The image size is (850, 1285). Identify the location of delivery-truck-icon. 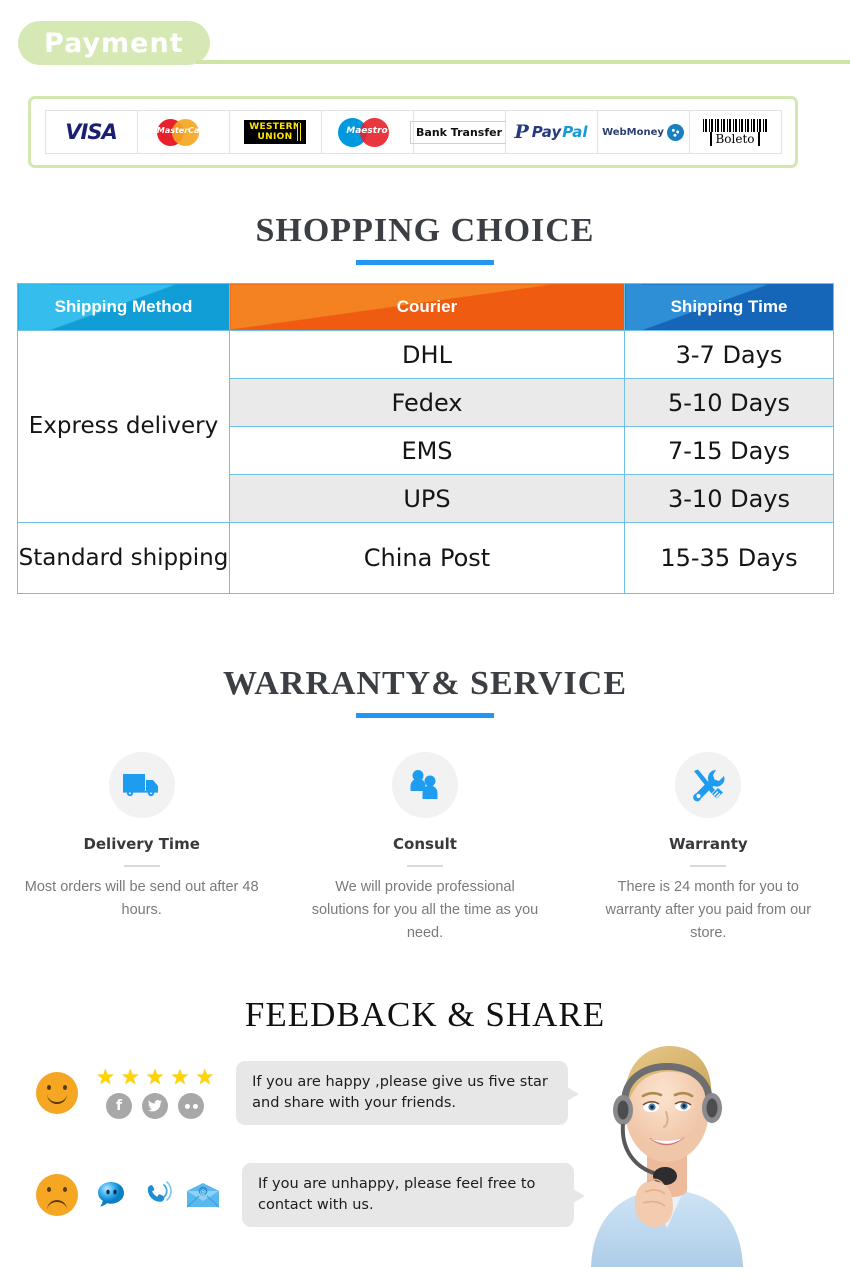
(140, 785).